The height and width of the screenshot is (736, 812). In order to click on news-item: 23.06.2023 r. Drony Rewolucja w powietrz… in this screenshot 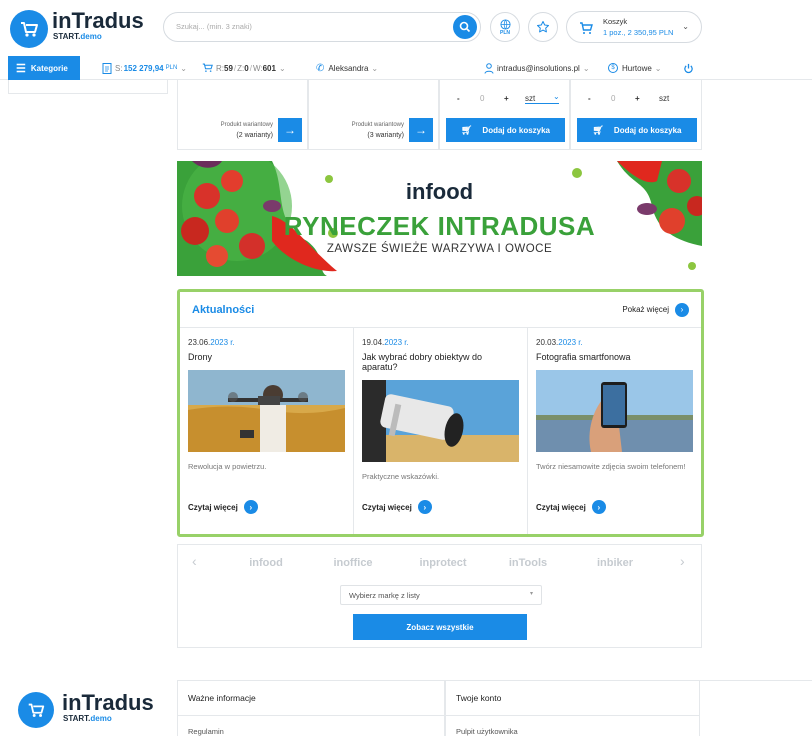, I will do `click(267, 431)`.